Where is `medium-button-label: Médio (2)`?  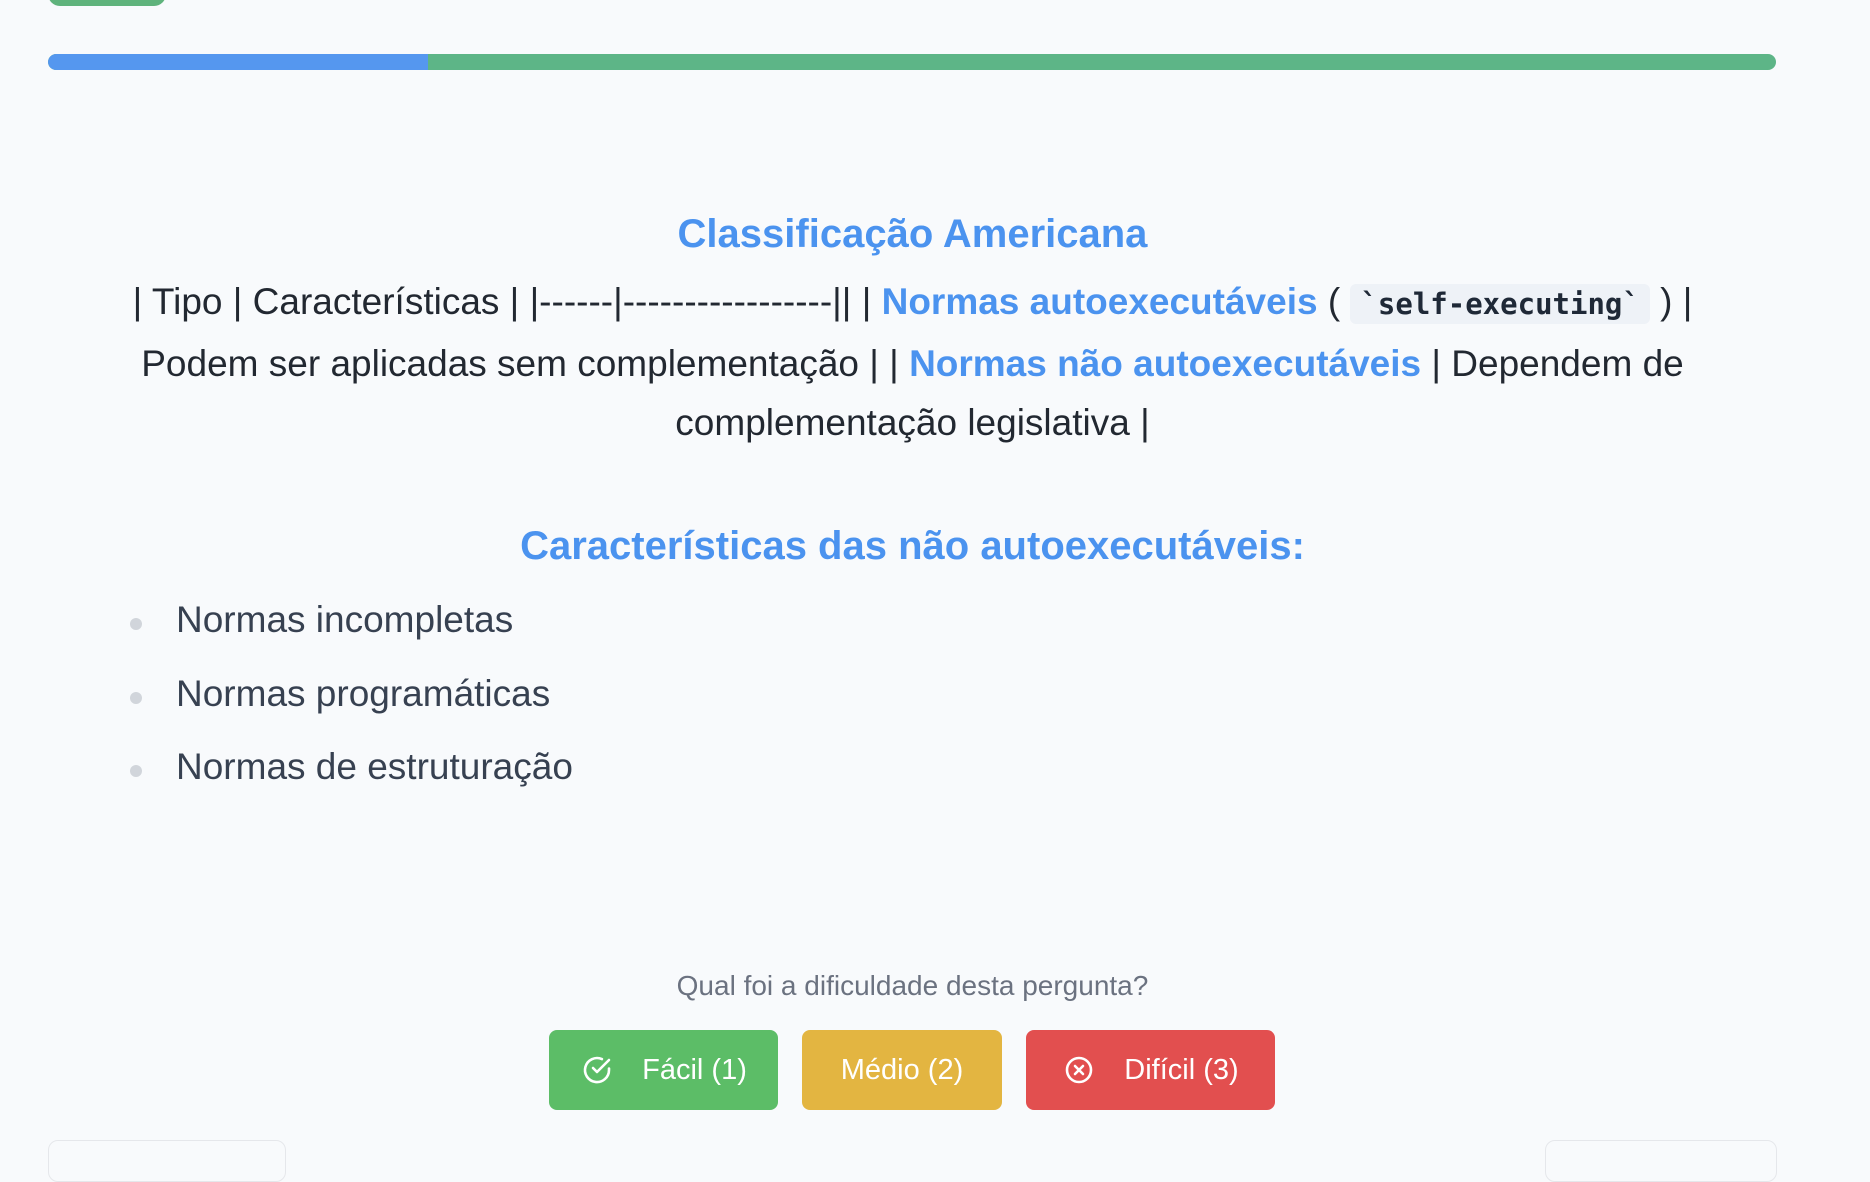
medium-button-label: Médio (2) is located at coordinates (902, 1069).